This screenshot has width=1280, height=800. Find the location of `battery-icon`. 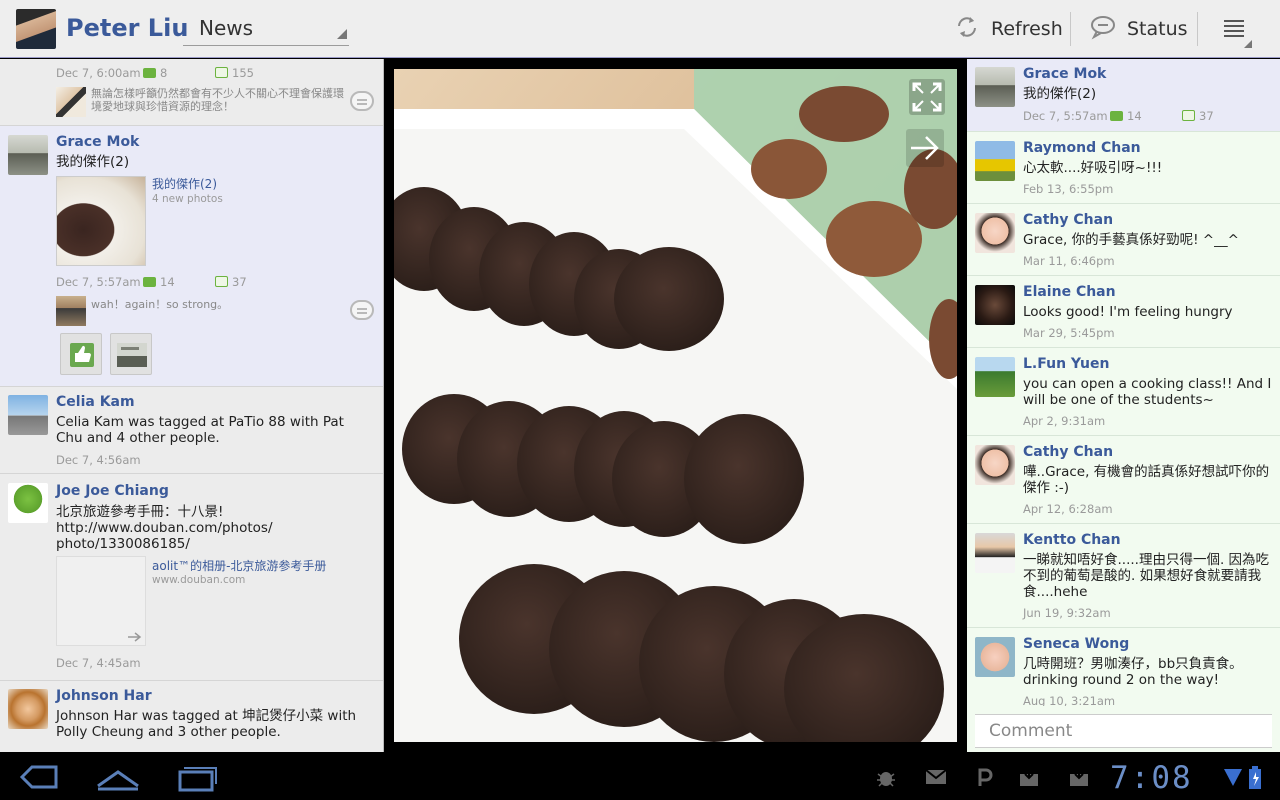

battery-icon is located at coordinates (1255, 777).